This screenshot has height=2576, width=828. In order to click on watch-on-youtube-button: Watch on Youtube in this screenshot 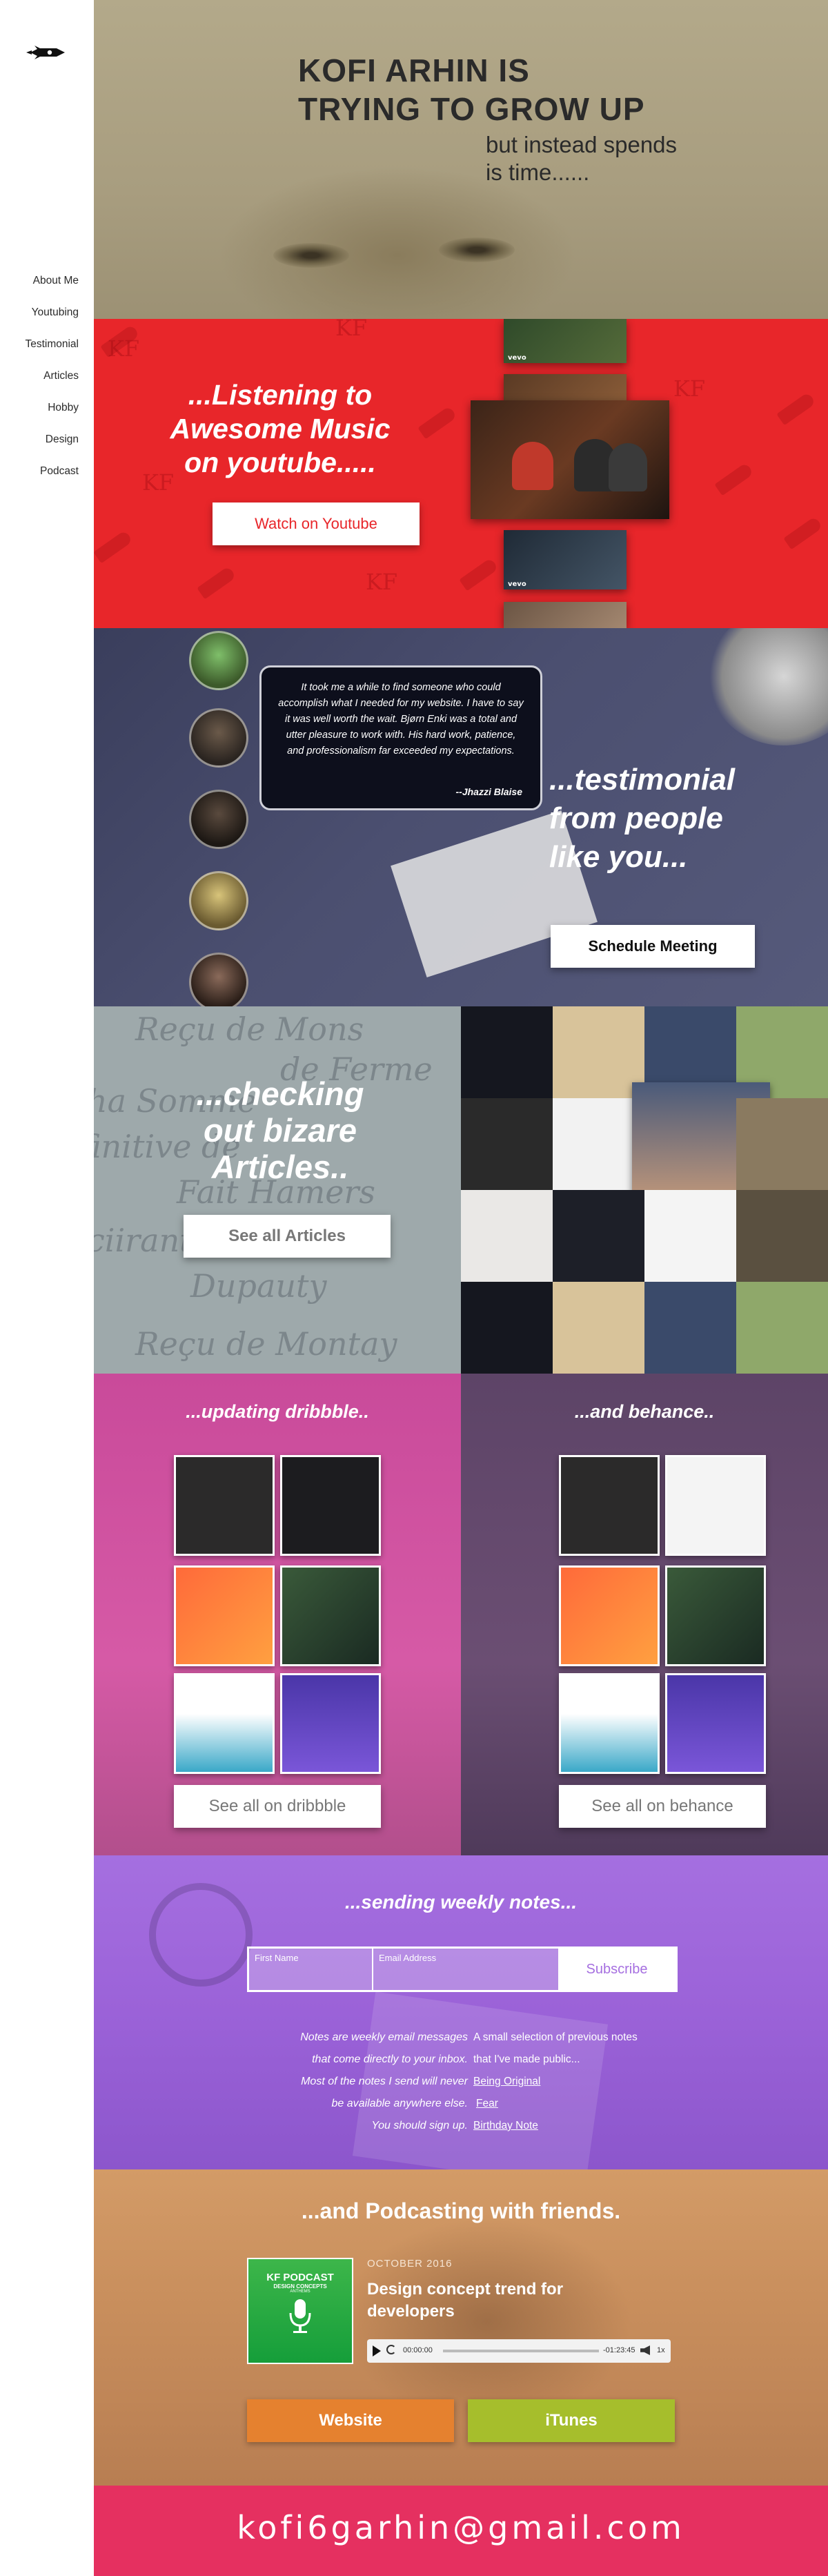, I will do `click(316, 523)`.